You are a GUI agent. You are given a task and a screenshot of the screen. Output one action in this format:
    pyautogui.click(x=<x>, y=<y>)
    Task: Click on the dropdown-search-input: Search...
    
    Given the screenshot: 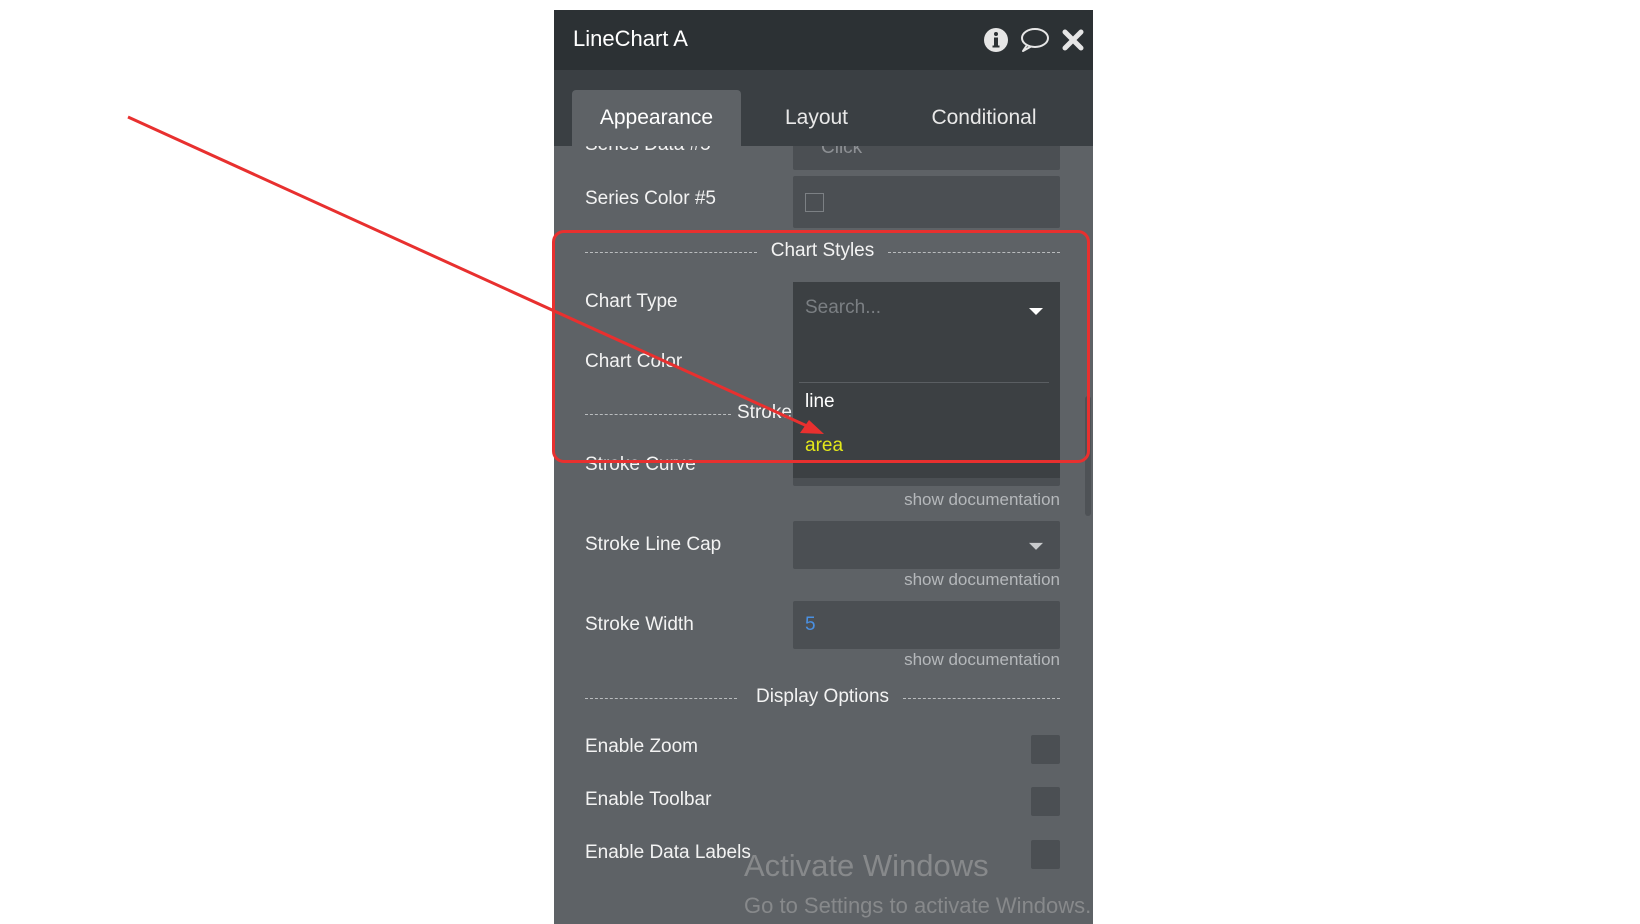 What is the action you would take?
    pyautogui.click(x=843, y=308)
    